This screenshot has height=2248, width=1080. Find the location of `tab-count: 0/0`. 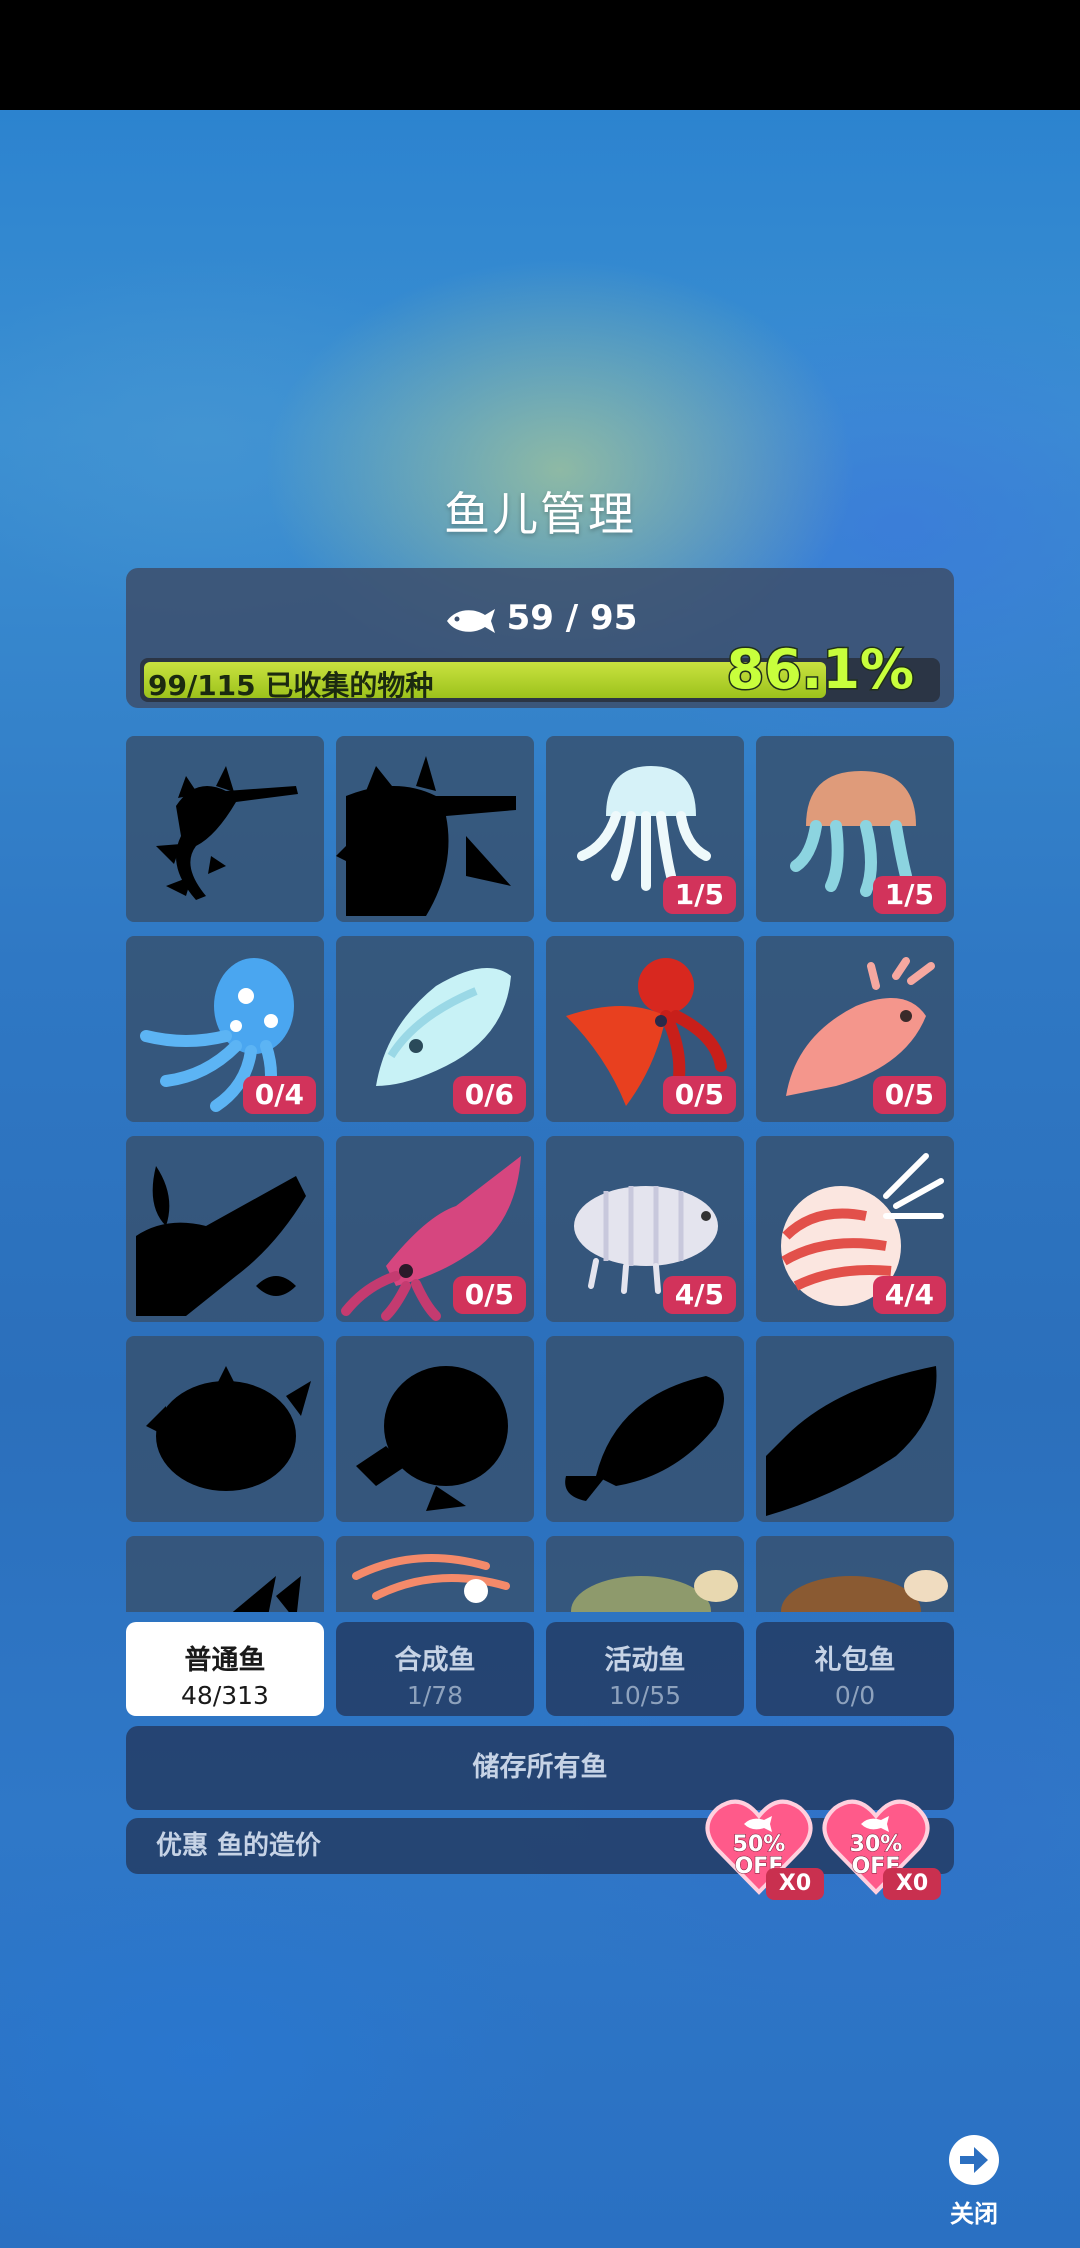

tab-count: 0/0 is located at coordinates (855, 1695).